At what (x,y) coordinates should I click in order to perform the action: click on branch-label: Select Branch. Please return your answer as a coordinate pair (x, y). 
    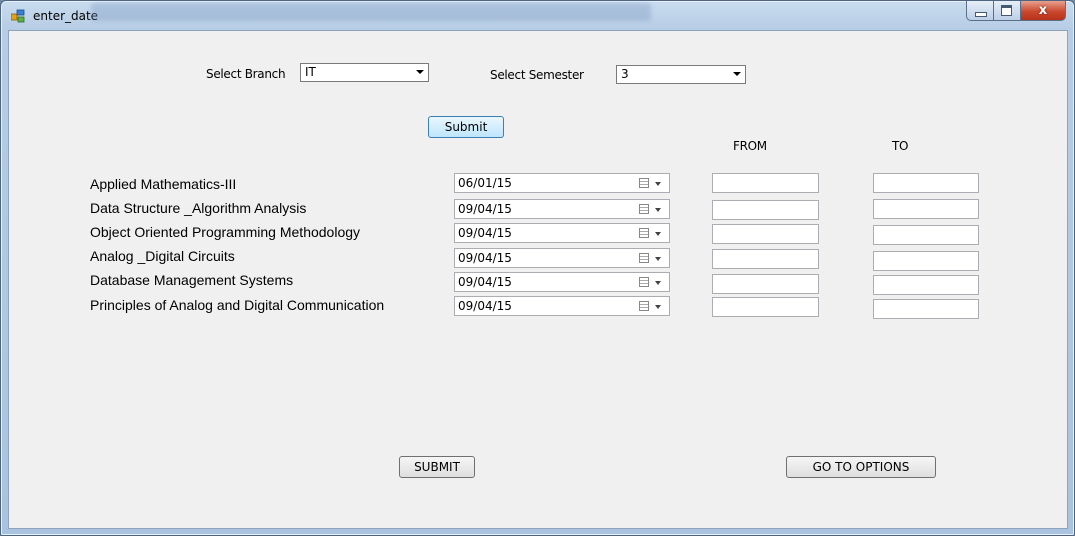
    Looking at the image, I should click on (246, 74).